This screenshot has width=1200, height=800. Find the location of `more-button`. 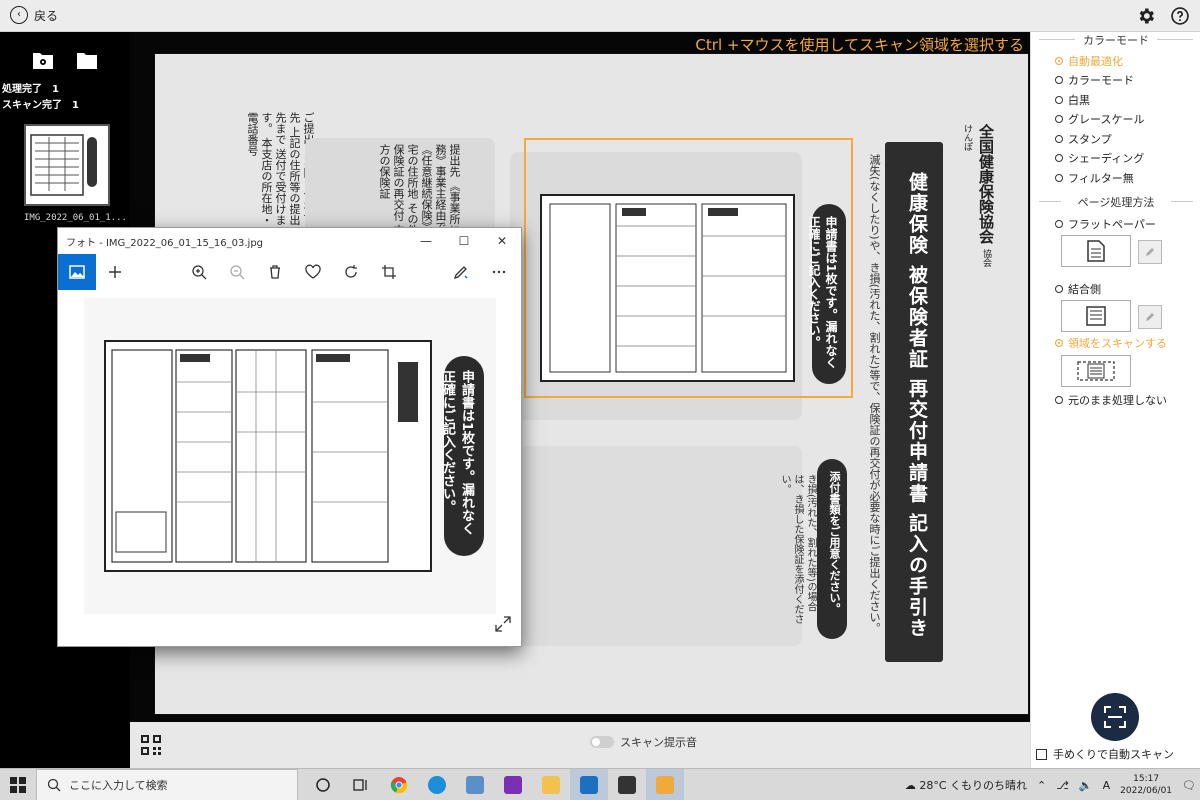

more-button is located at coordinates (499, 272).